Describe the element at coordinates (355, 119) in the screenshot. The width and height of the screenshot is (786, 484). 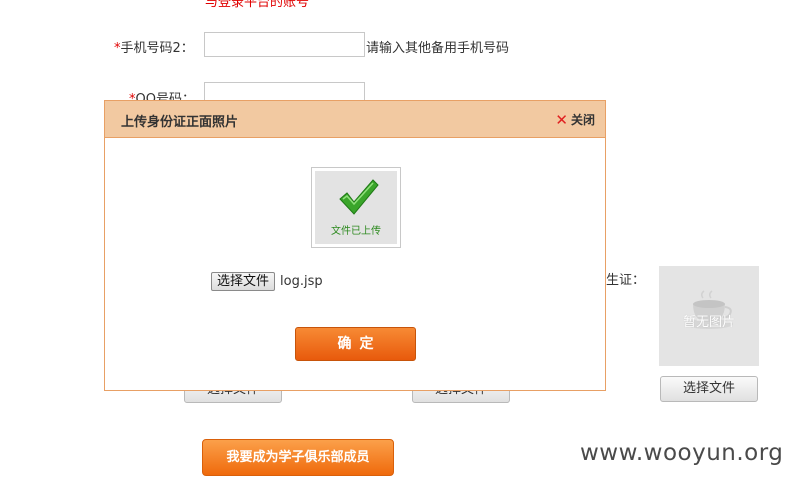
I see `dialog-header: 上传身份证正面照片 ✕ 关闭` at that location.